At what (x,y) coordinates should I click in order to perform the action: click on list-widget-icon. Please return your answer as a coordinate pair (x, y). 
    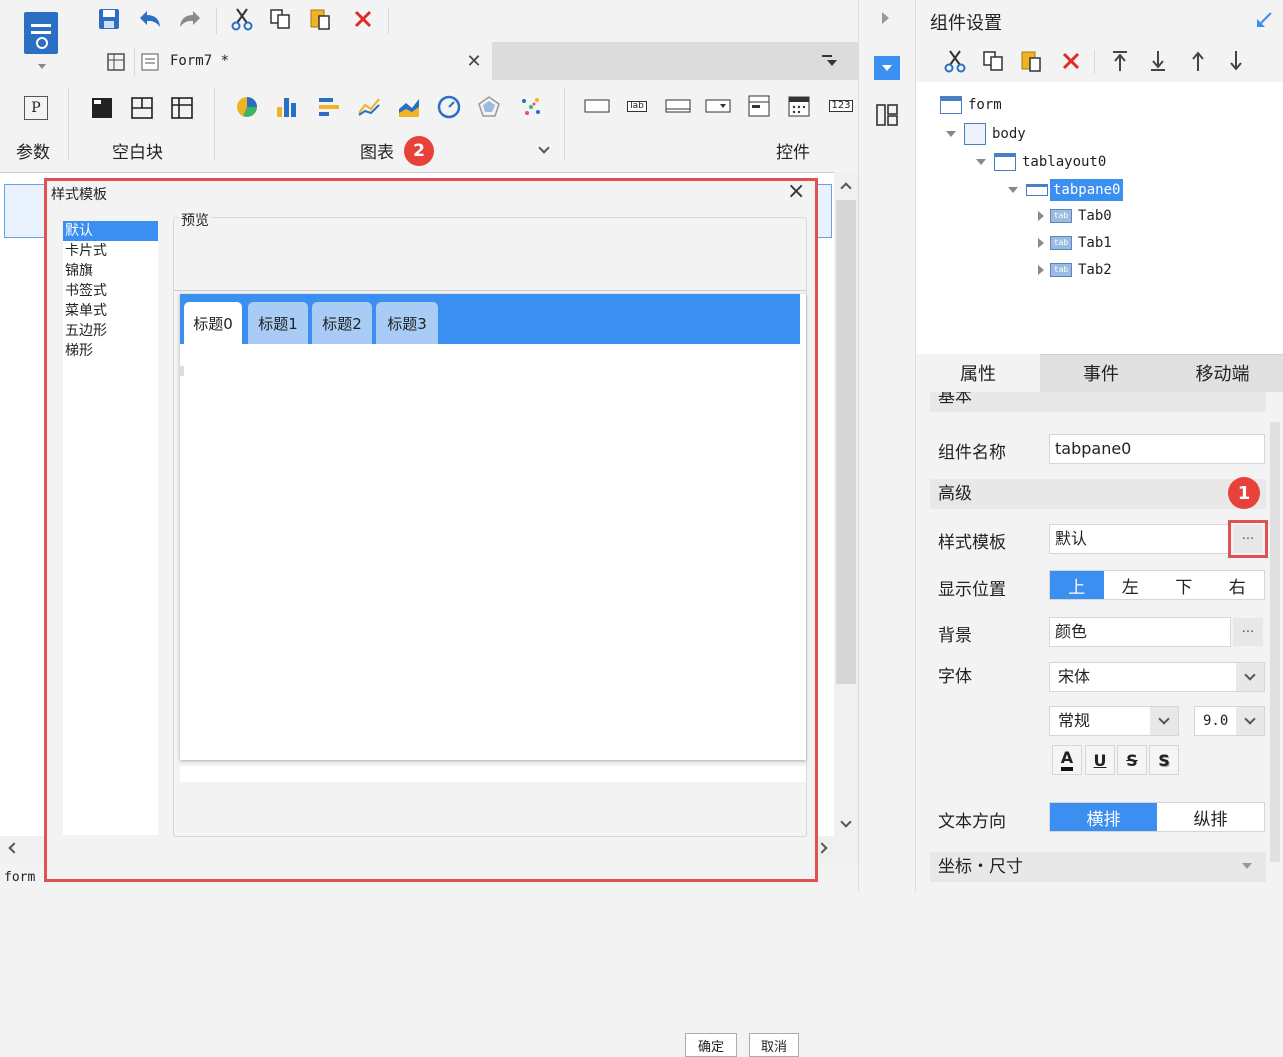
    Looking at the image, I should click on (759, 106).